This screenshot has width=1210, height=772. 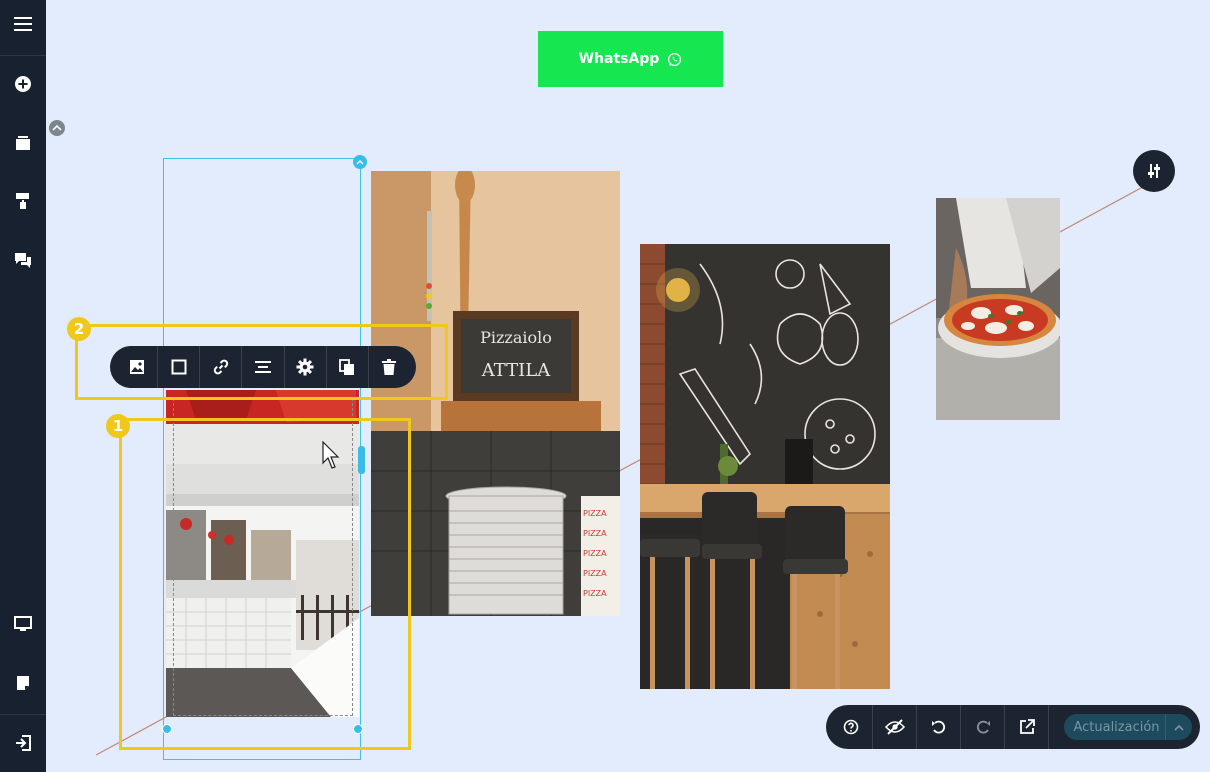 What do you see at coordinates (179, 367) in the screenshot?
I see `frame-icon` at bounding box center [179, 367].